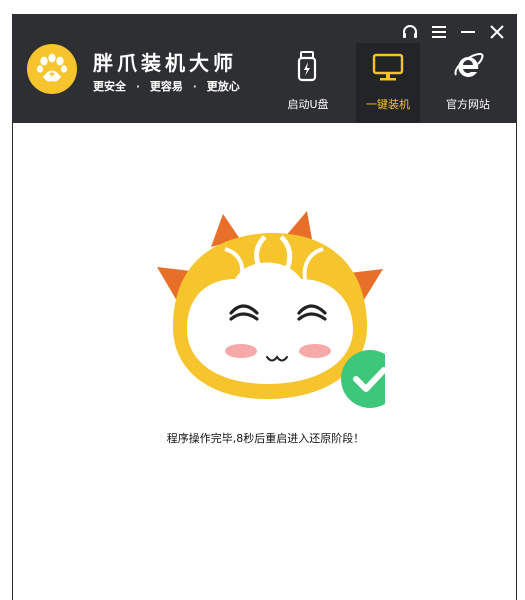 The height and width of the screenshot is (600, 525). Describe the element at coordinates (308, 104) in the screenshot. I see `nav-label: 启动U盘` at that location.